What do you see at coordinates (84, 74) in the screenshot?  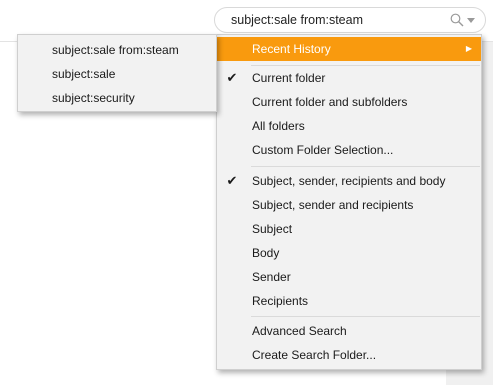 I see `history-item-label: subject:sale` at bounding box center [84, 74].